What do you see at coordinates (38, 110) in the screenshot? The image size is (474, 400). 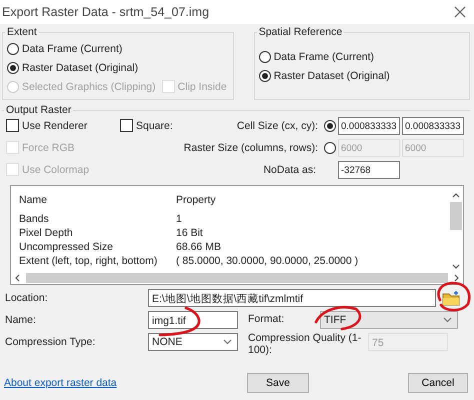 I see `group-label: Output Raster` at bounding box center [38, 110].